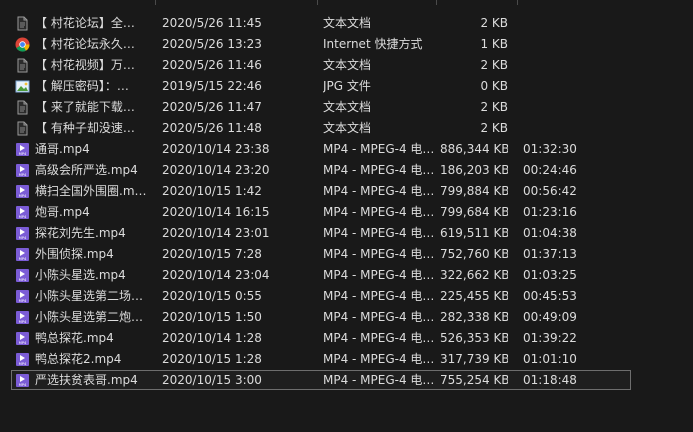 Image resolution: width=693 pixels, height=432 pixels. Describe the element at coordinates (212, 296) in the screenshot. I see `file-date-modified: 2020/10/15 0:55` at that location.